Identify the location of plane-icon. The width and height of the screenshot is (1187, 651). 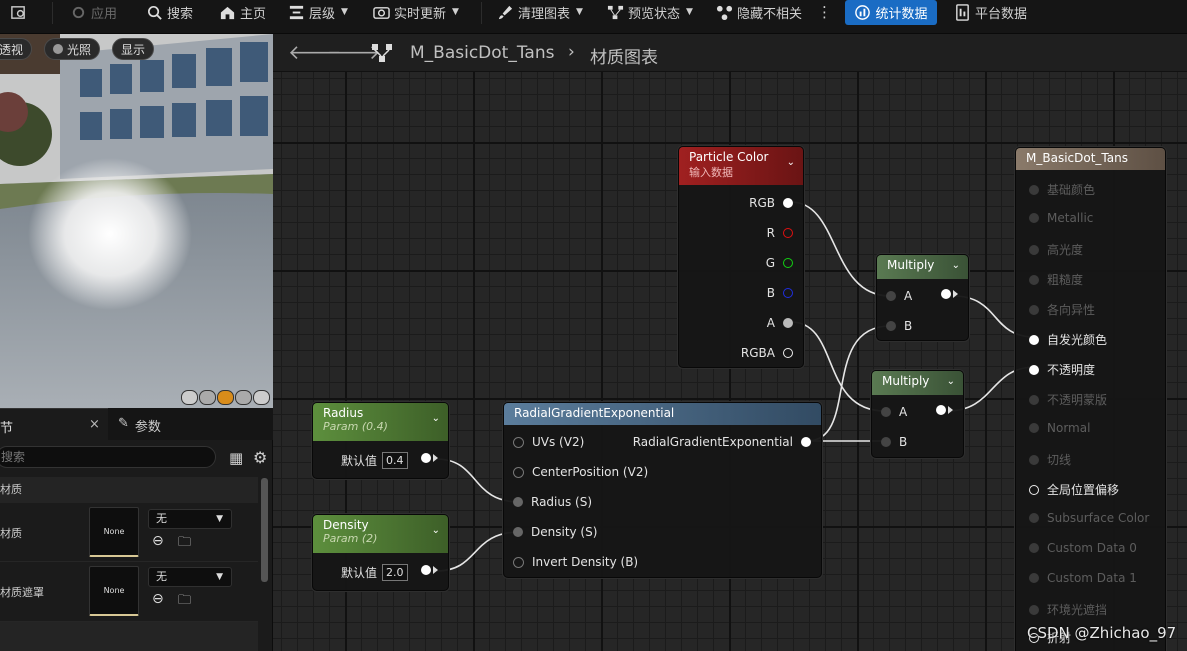
(225, 397).